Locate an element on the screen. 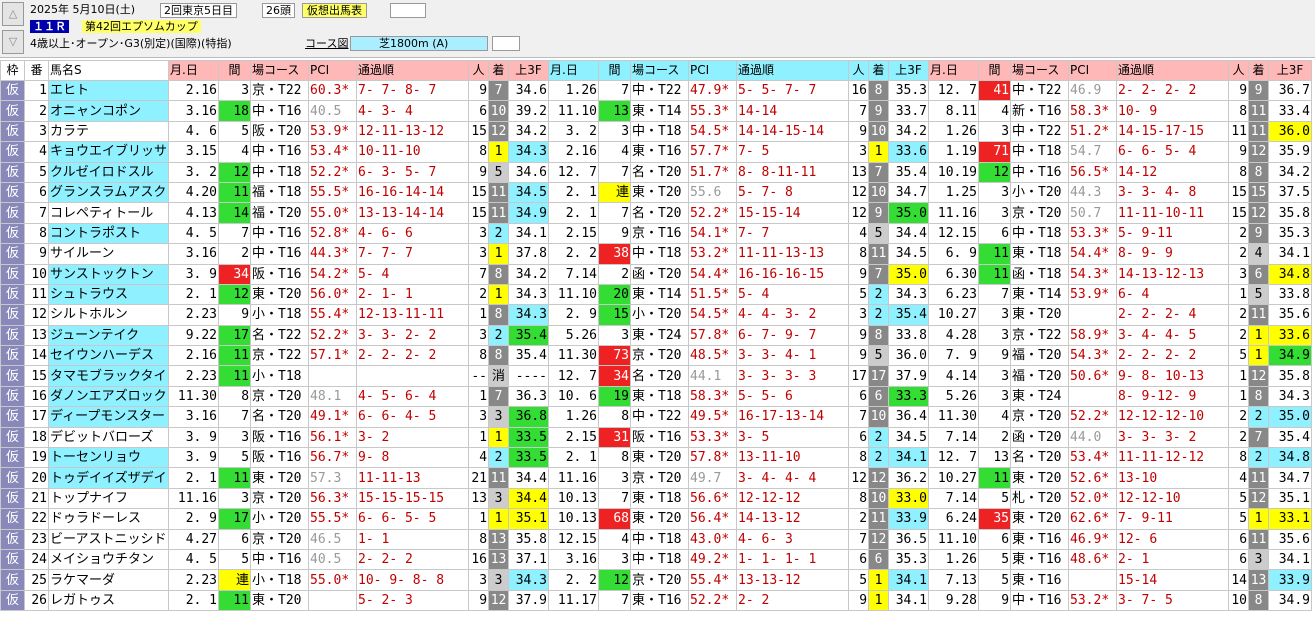 The height and width of the screenshot is (629, 1315). waku-cell: 仮 is located at coordinates (12, 580).